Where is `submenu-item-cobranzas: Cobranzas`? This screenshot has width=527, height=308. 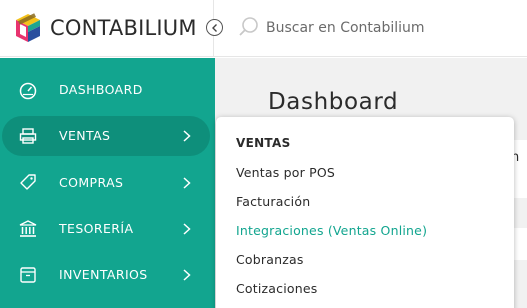 submenu-item-cobranzas: Cobranzas is located at coordinates (270, 259).